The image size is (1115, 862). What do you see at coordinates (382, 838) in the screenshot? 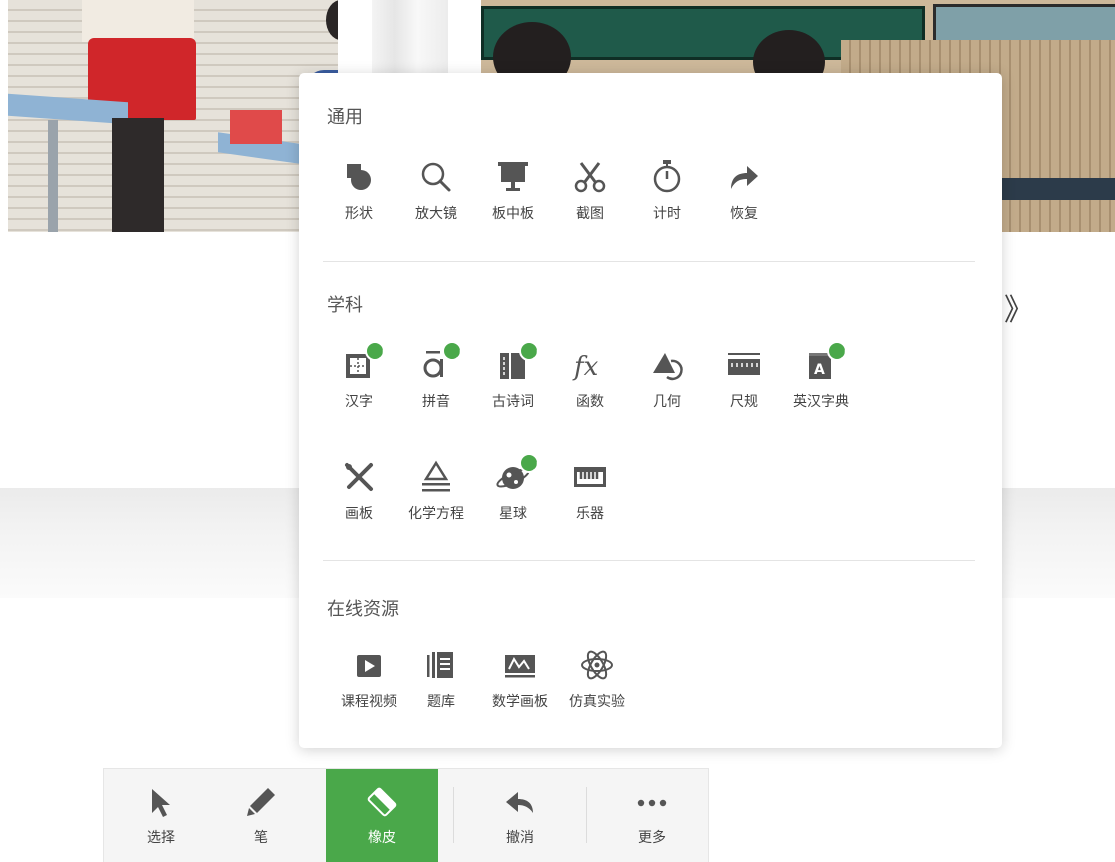
I see `eraser-button-label: 橡皮` at bounding box center [382, 838].